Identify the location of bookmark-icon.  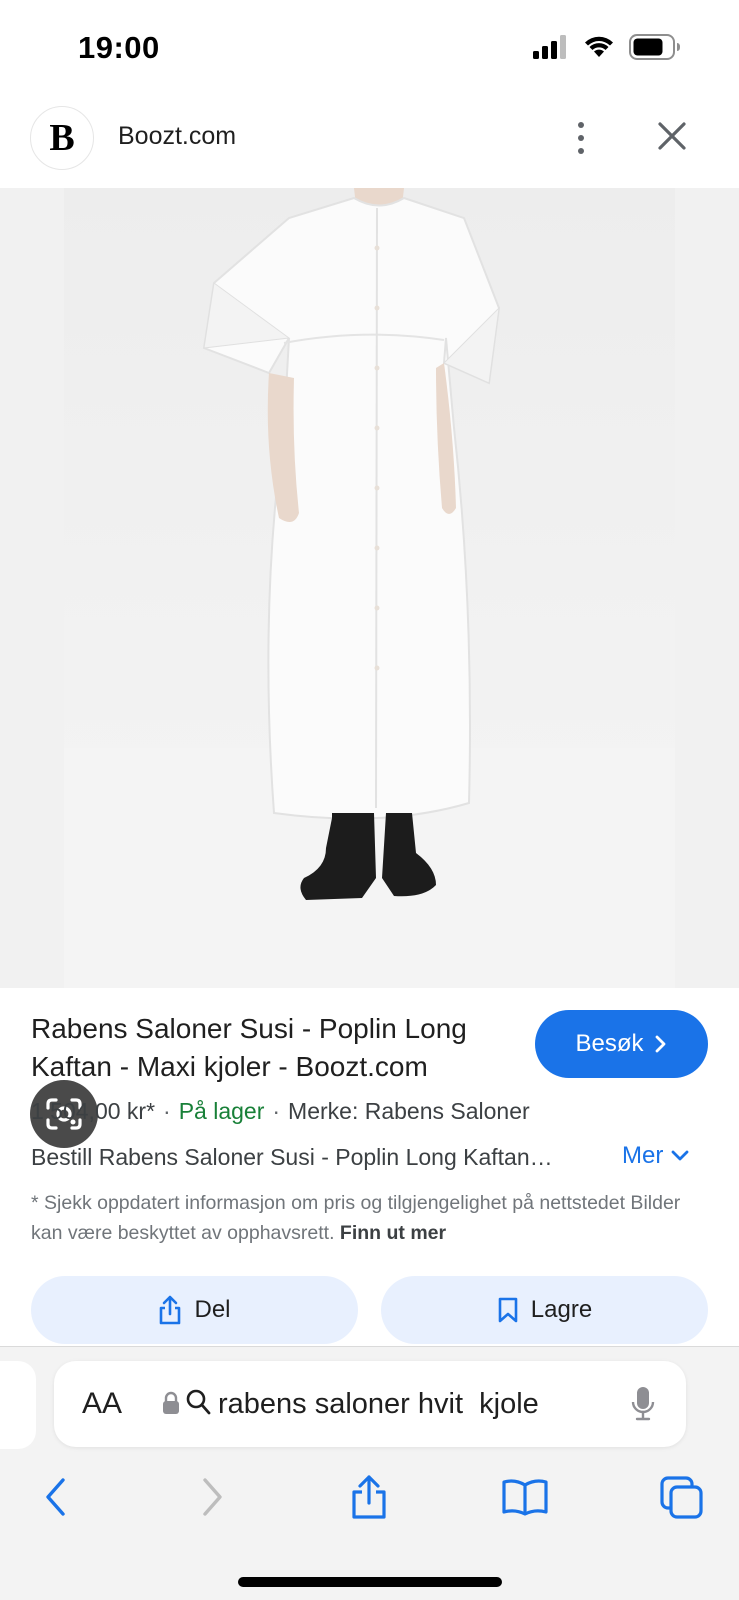
(508, 1310).